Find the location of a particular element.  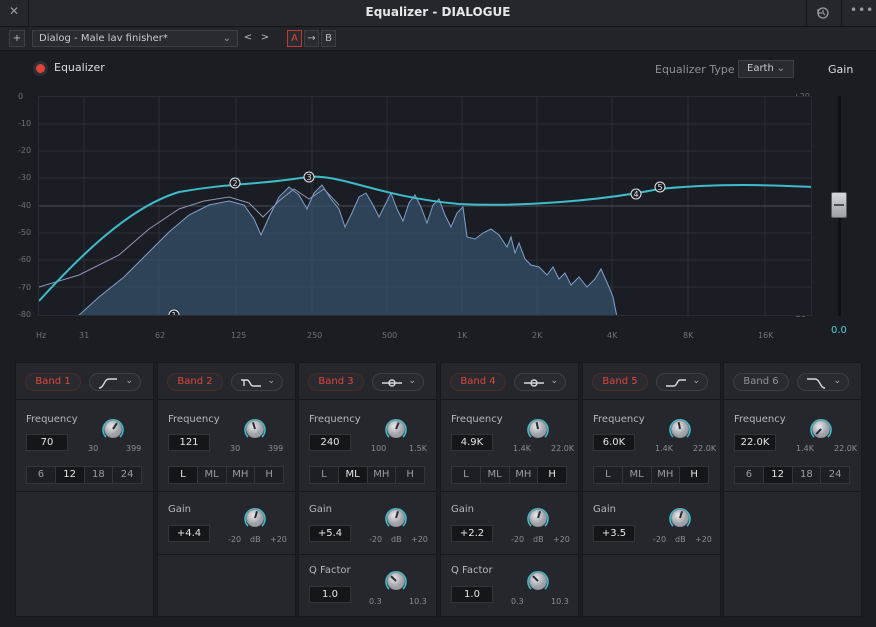

frequency-tick-label: 8K is located at coordinates (688, 335).